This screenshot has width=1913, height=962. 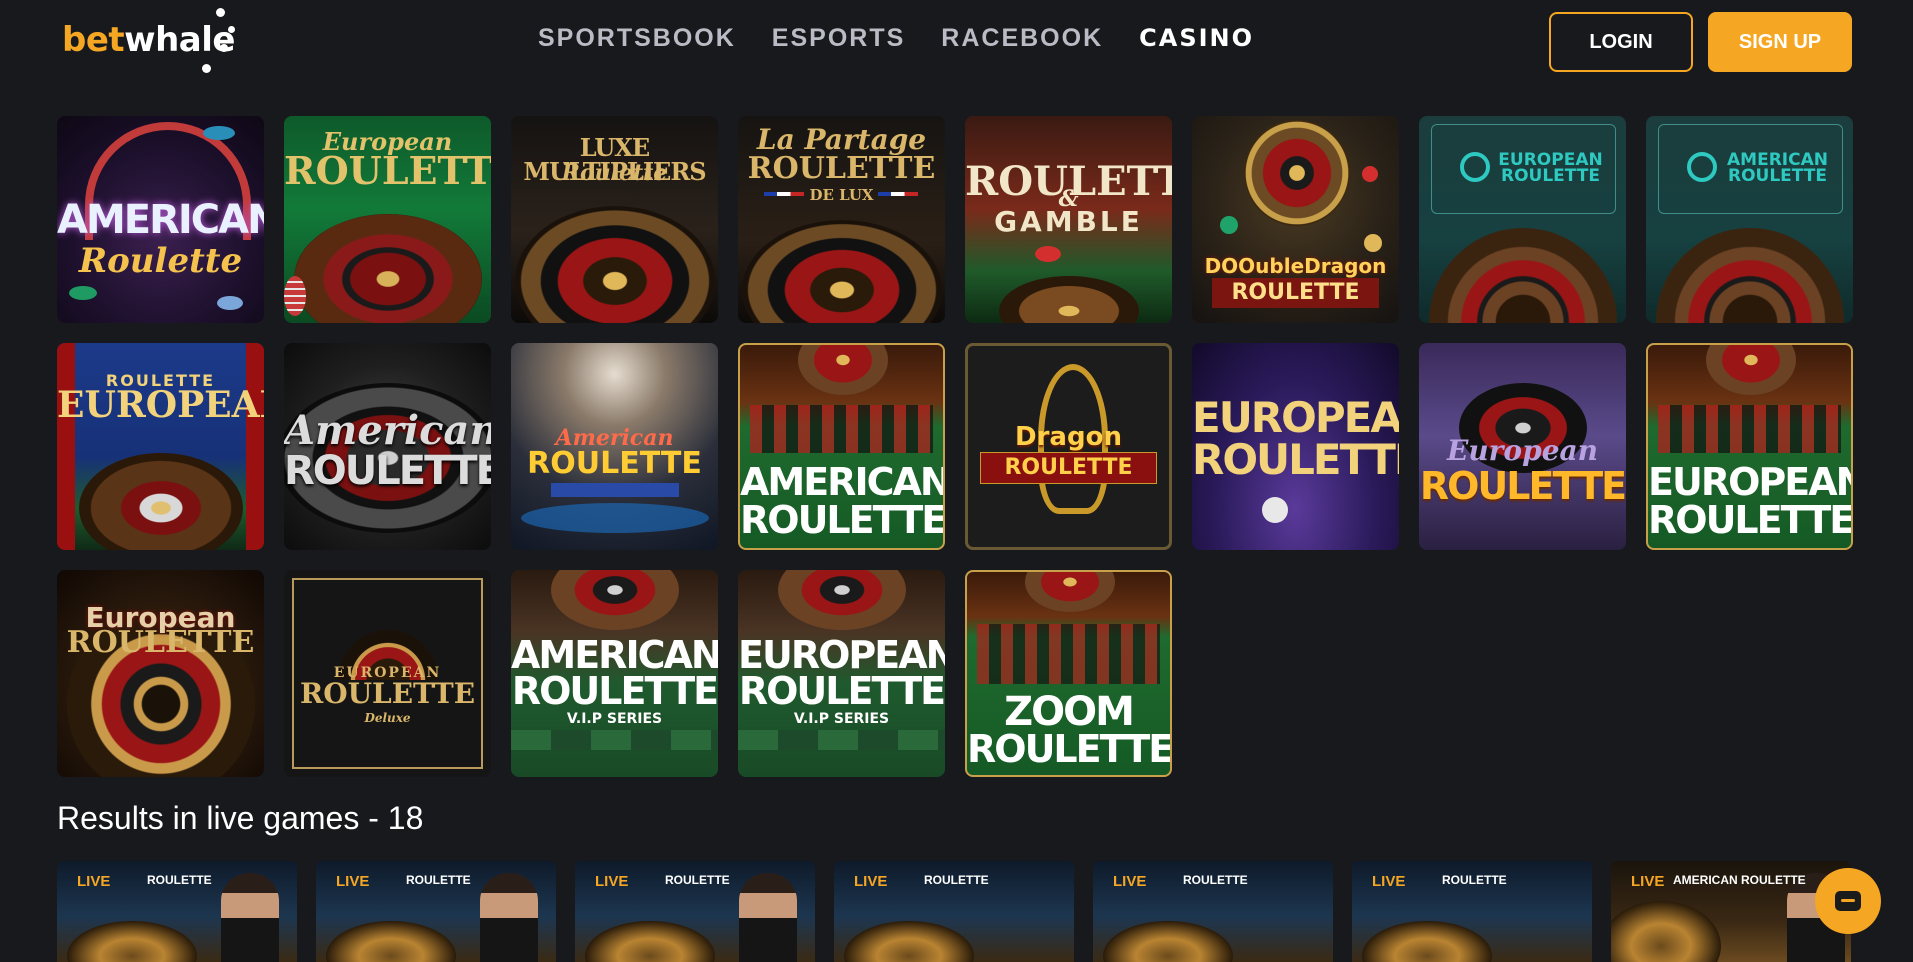 I want to click on game-tile-zoom-roulette: ZOOM ROULETTE, so click(x=1068, y=673).